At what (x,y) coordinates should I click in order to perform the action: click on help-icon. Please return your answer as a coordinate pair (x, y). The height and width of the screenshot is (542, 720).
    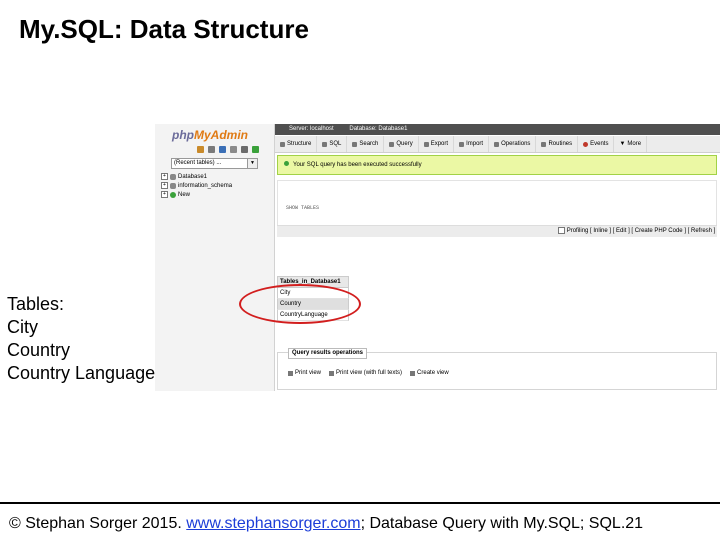
    Looking at the image, I should click on (222, 149).